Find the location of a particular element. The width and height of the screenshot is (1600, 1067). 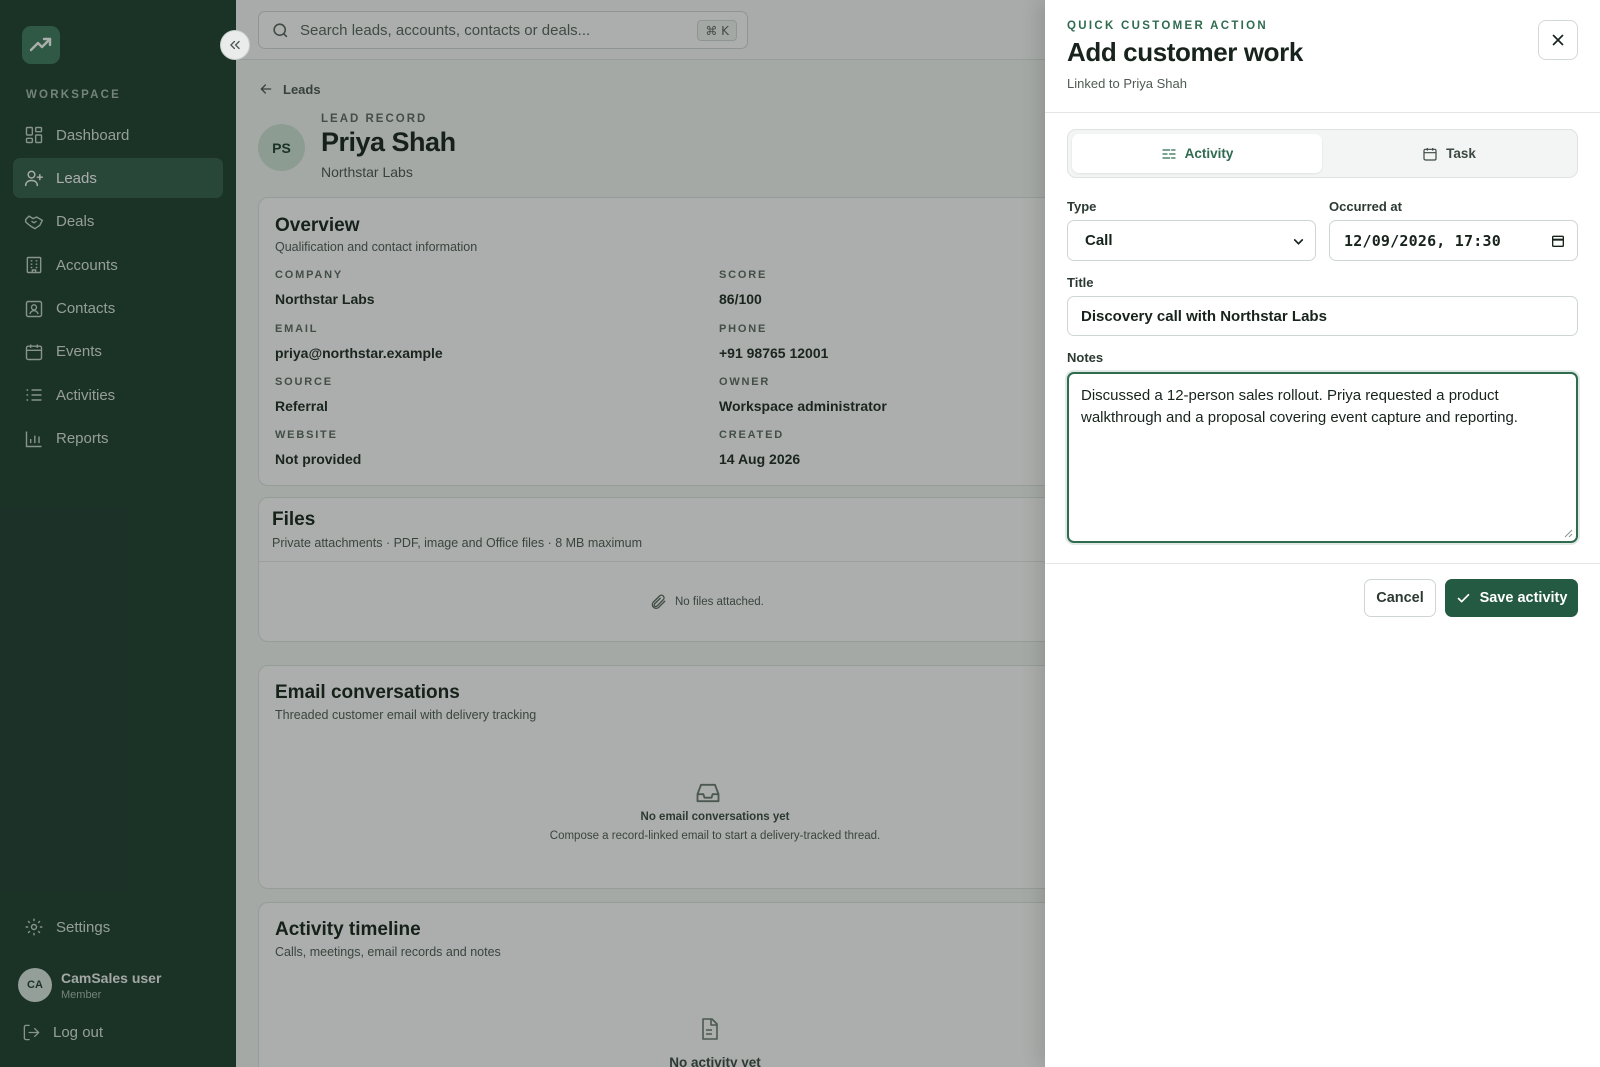

tab-task: Task is located at coordinates (1449, 153).